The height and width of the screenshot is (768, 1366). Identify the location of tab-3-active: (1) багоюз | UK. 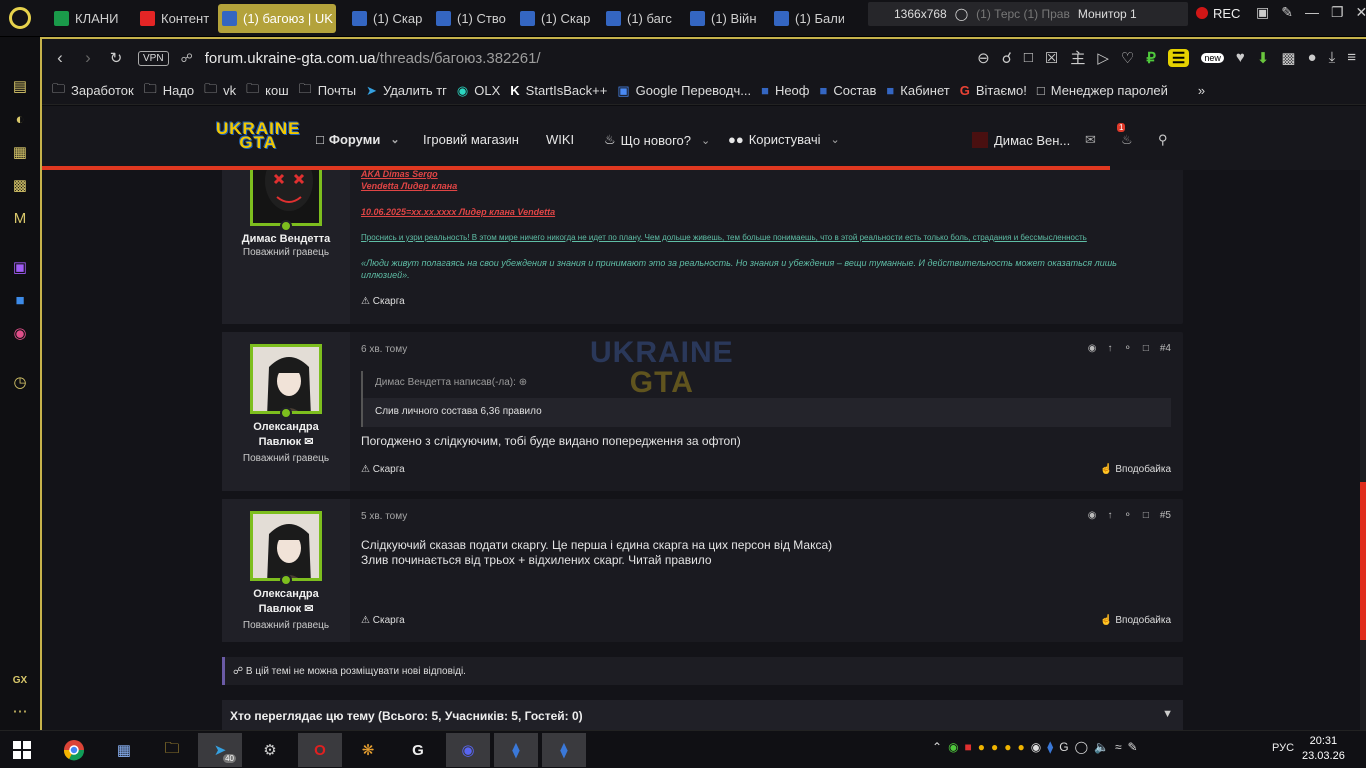
(277, 18).